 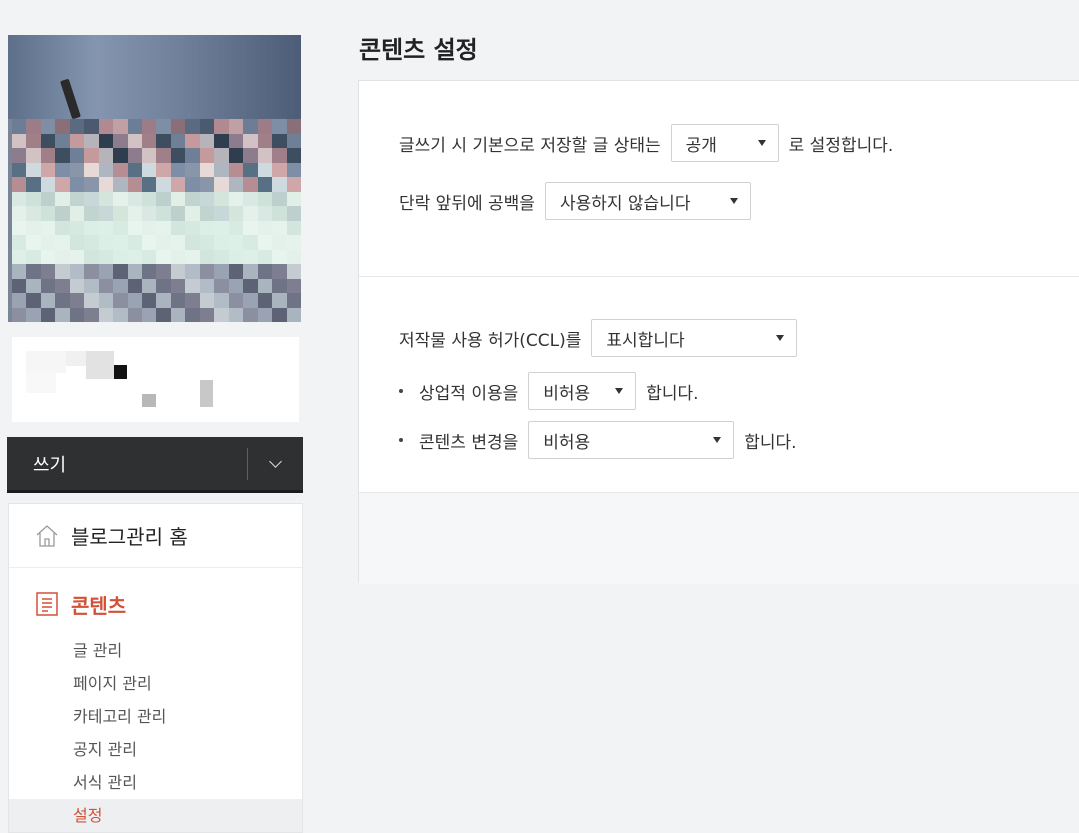 I want to click on blog-profile, so click(x=155, y=379).